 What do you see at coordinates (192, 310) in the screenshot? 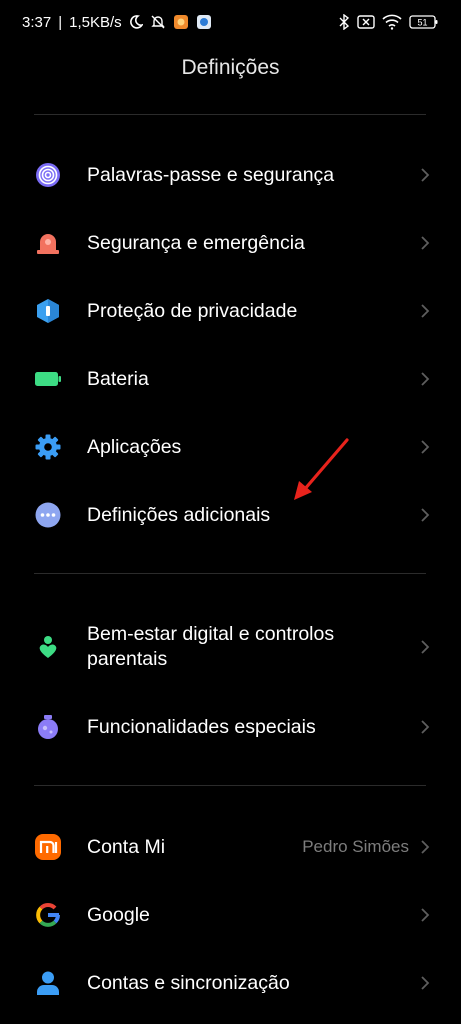
I see `settings-item-label: Proteção de privacidade` at bounding box center [192, 310].